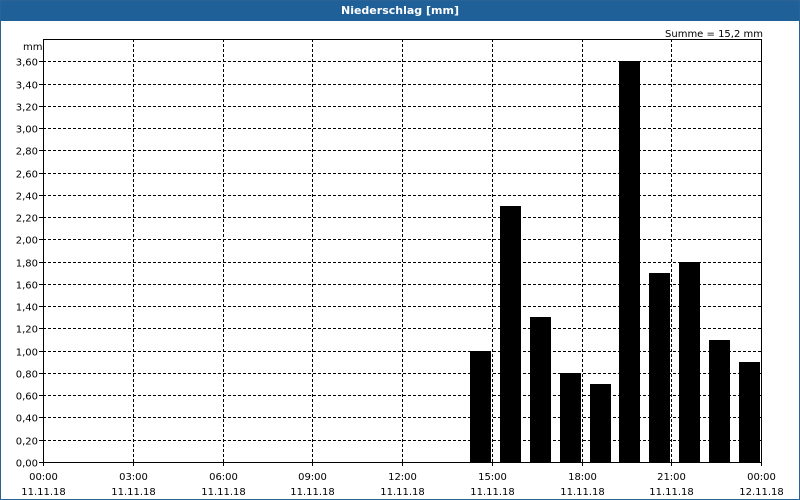 The width and height of the screenshot is (800, 500). I want to click on y-tick-label: 2,80, so click(27, 152).